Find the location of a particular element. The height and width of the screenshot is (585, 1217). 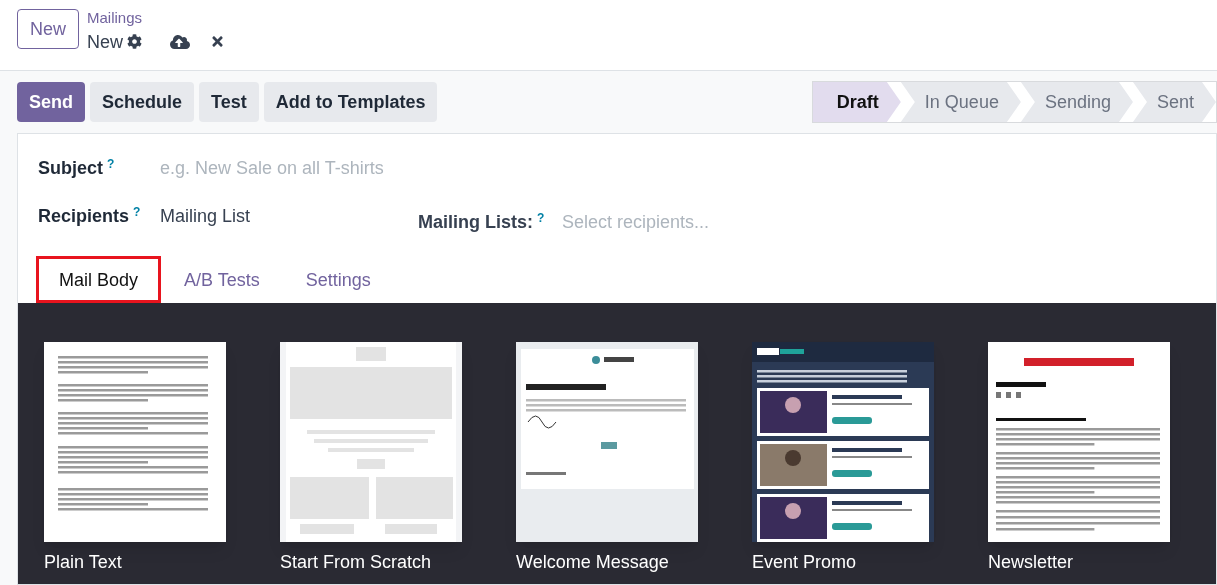

status-step: Sent is located at coordinates (1174, 102).